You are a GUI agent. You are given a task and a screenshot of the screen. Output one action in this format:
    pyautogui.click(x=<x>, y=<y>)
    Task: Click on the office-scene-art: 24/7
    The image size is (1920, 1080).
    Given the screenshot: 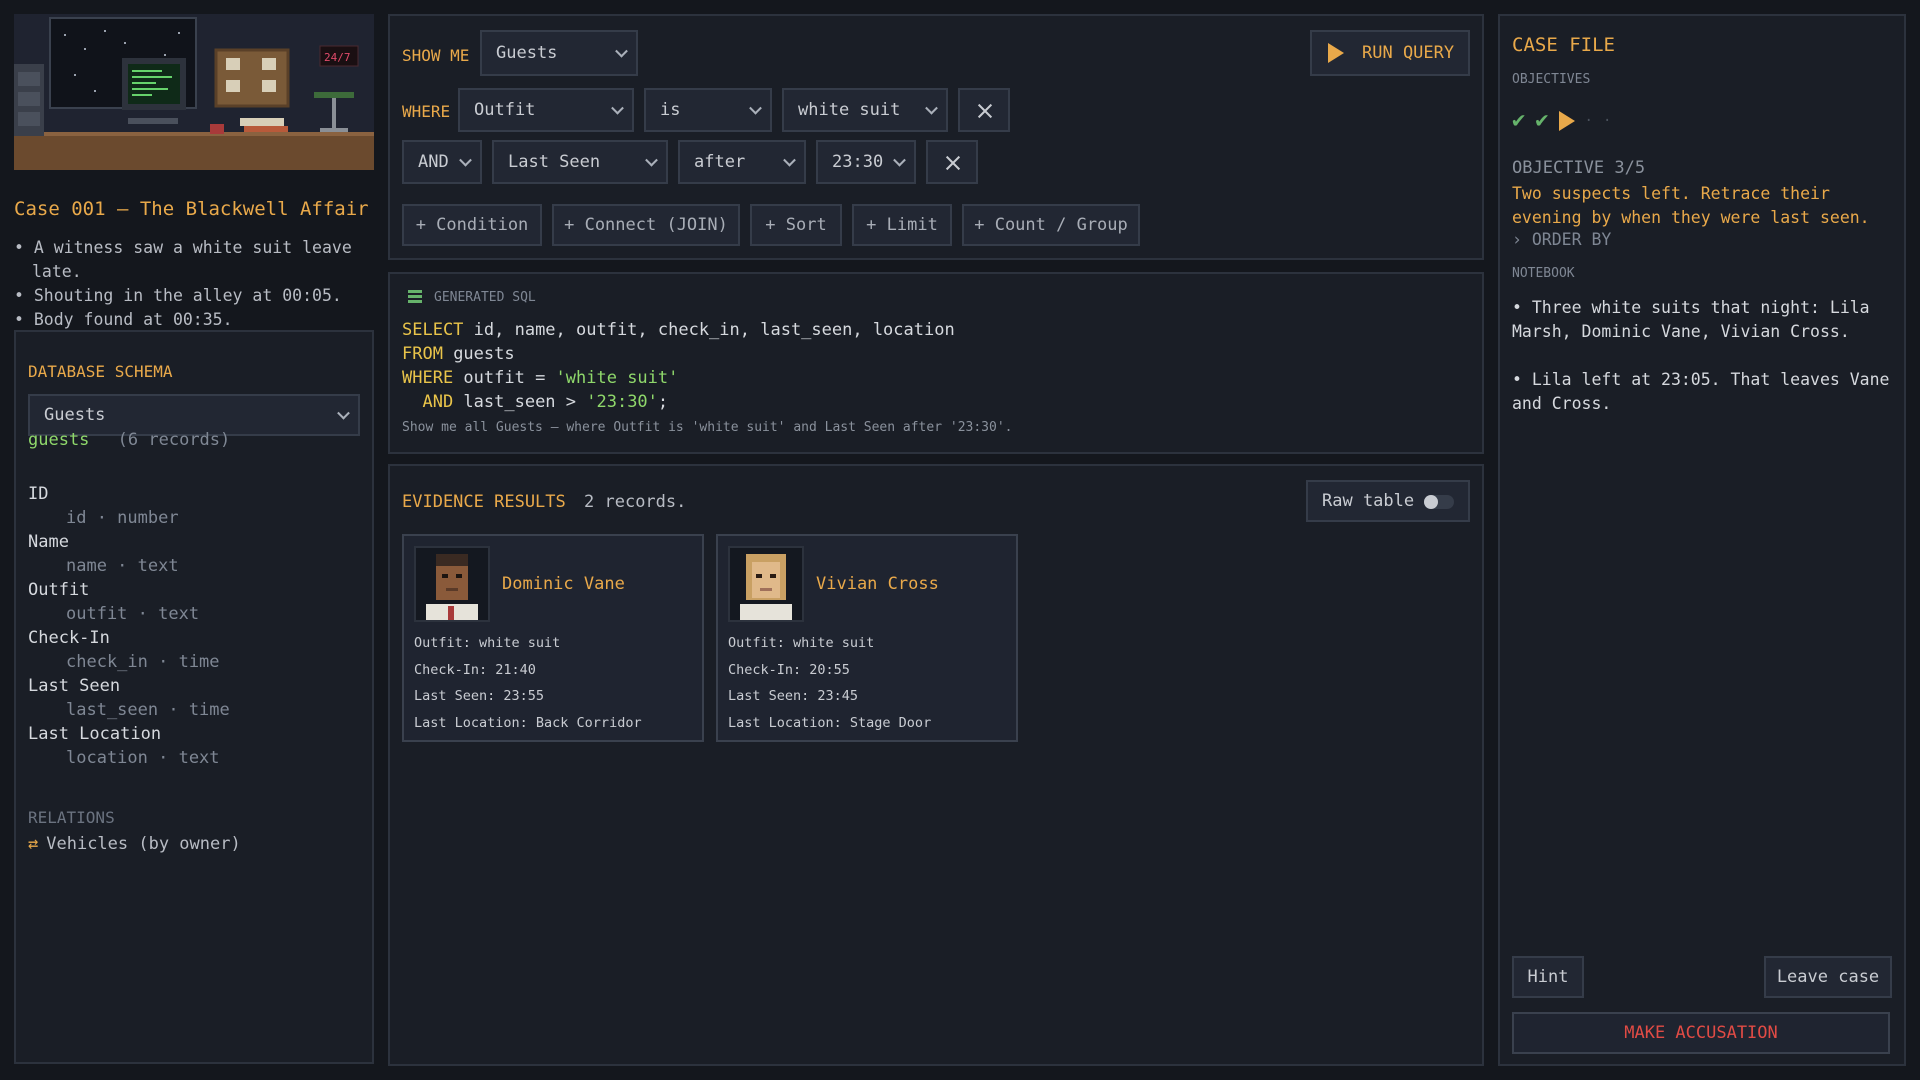 What is the action you would take?
    pyautogui.click(x=194, y=92)
    